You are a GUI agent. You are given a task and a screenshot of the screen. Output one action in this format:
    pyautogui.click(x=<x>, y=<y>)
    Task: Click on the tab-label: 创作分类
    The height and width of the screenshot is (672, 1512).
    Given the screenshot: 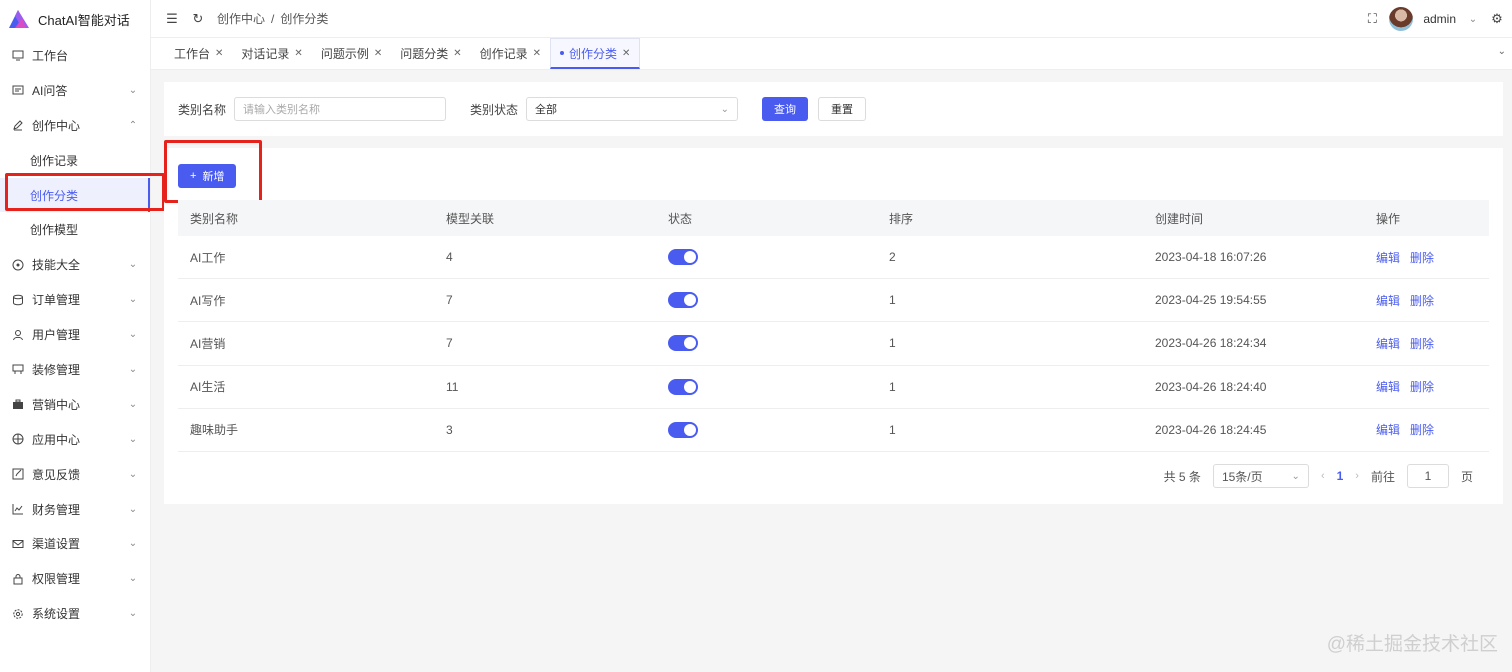 What is the action you would take?
    pyautogui.click(x=593, y=53)
    